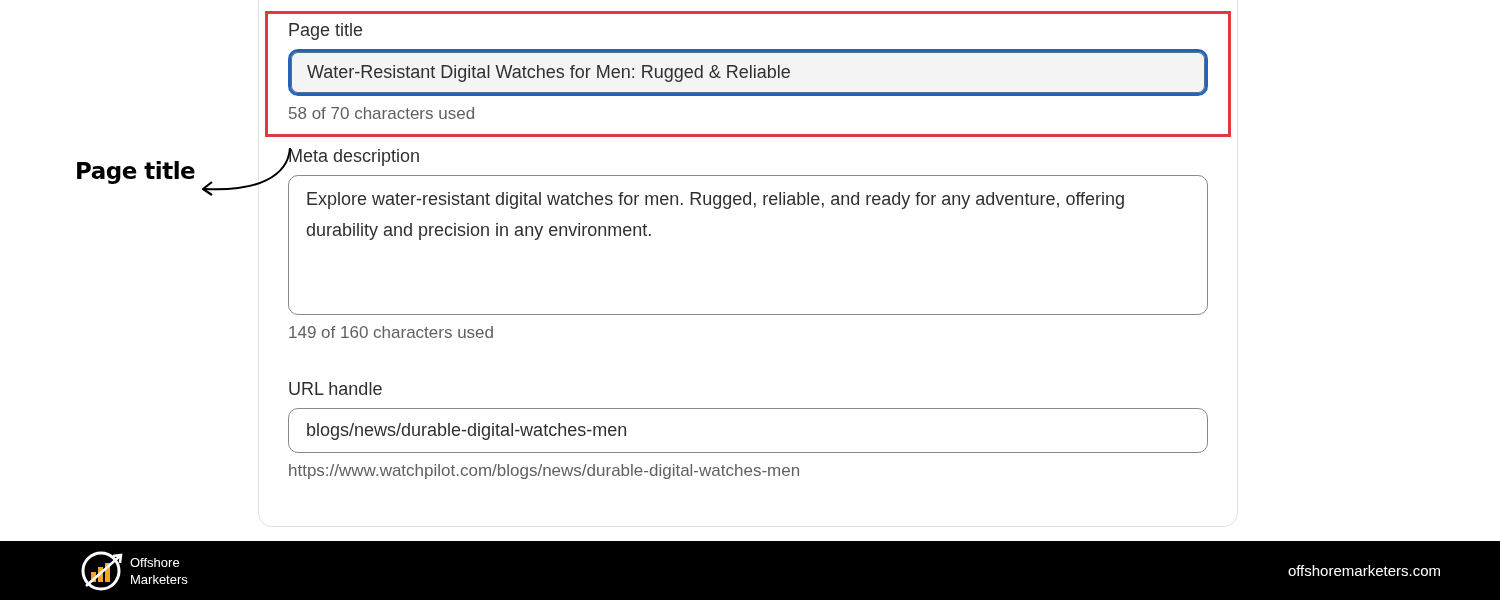 The image size is (1500, 600). Describe the element at coordinates (392, 333) in the screenshot. I see `help-text: 149 of 160 characters used` at that location.